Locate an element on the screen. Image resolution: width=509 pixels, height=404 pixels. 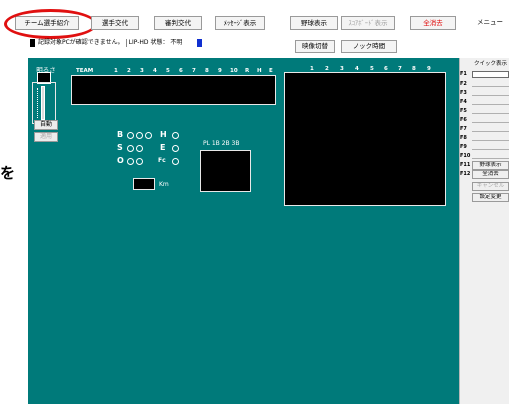
quick-display-title: クイック表示 is located at coordinates (490, 64).